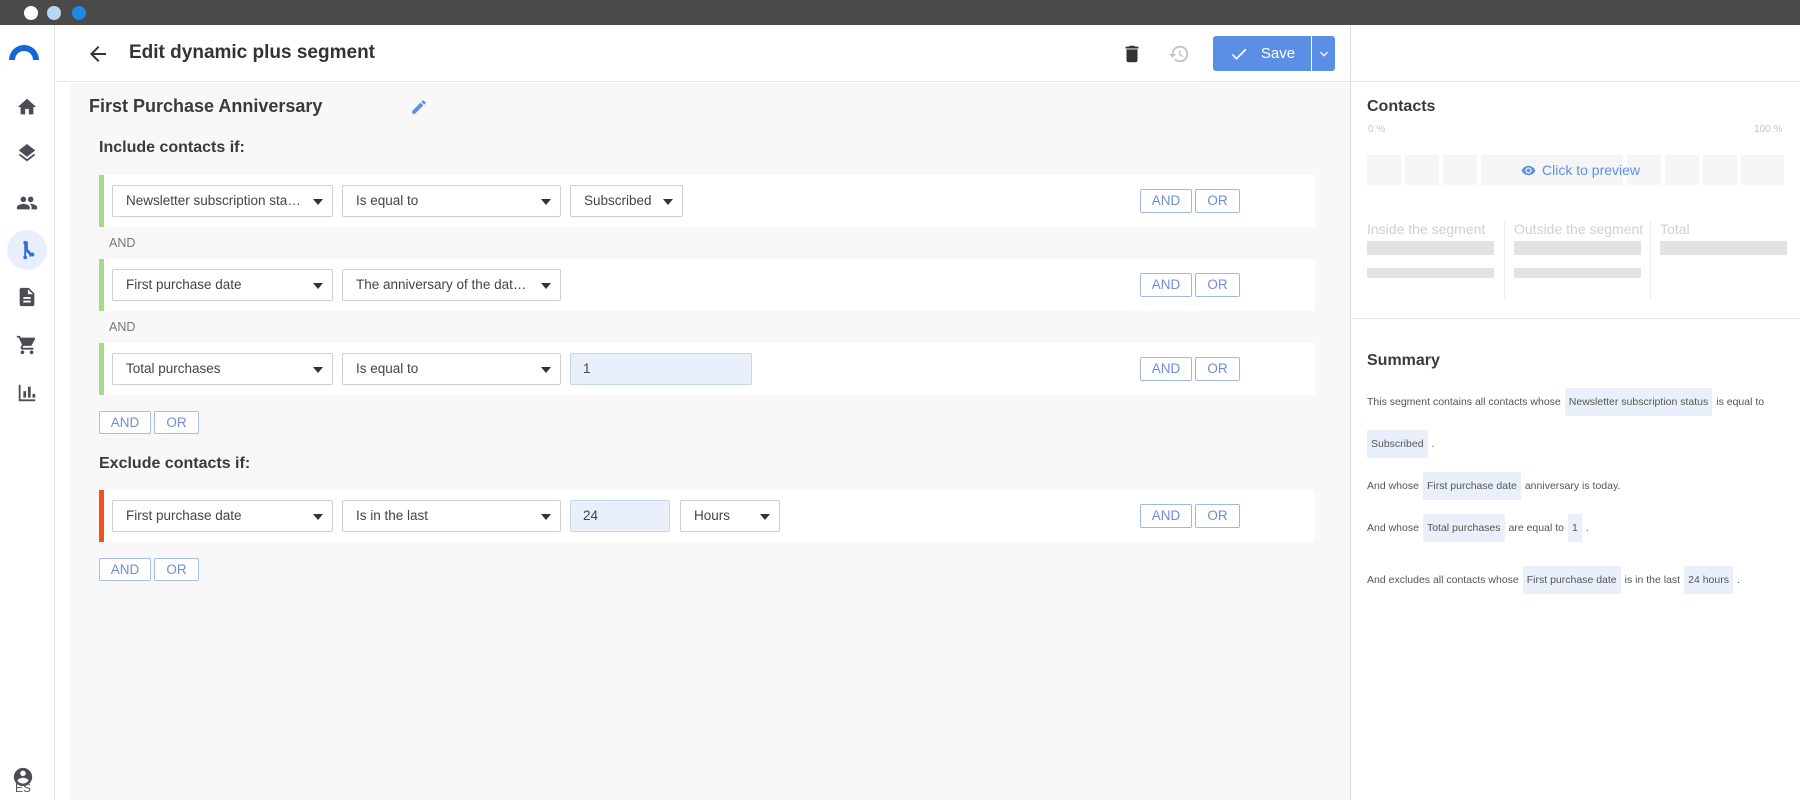  Describe the element at coordinates (54, 13) in the screenshot. I see `window-minimize-dot` at that location.